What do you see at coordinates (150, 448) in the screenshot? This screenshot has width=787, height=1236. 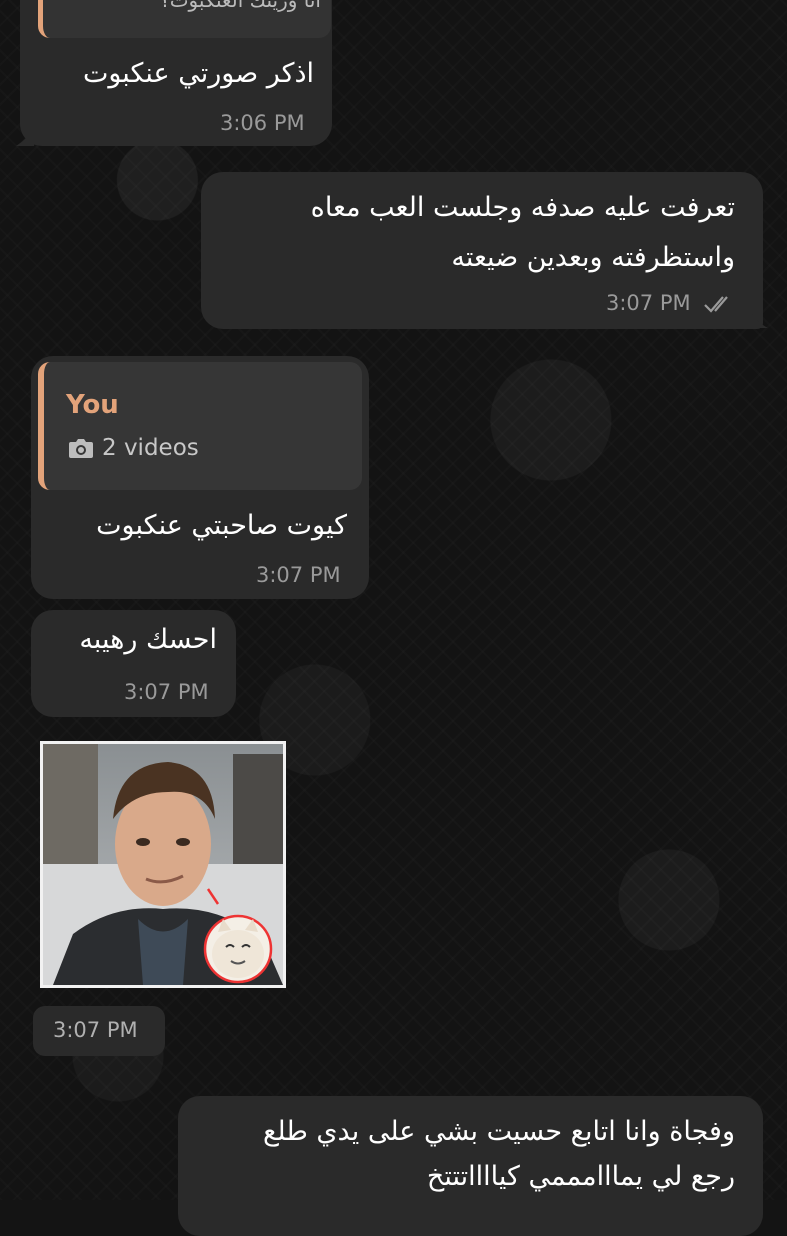 I see `reply-media-label: 2 videos` at bounding box center [150, 448].